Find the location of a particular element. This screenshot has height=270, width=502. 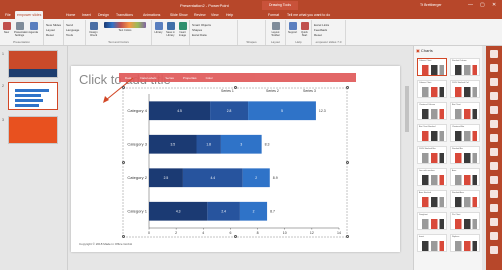

agenda-button: Agenda is located at coordinates (33, 28).